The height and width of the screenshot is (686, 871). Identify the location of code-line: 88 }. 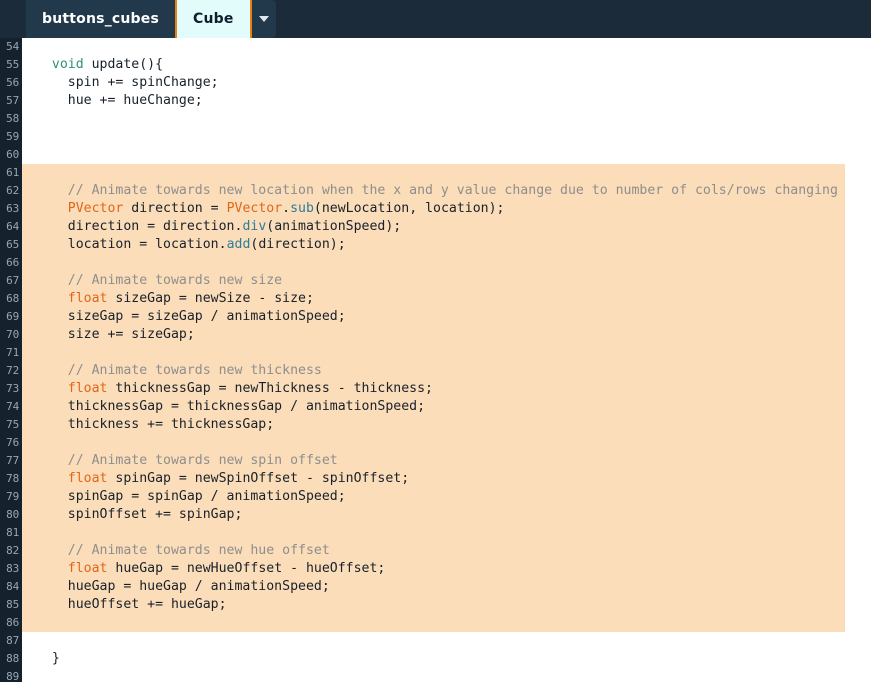
(435, 659).